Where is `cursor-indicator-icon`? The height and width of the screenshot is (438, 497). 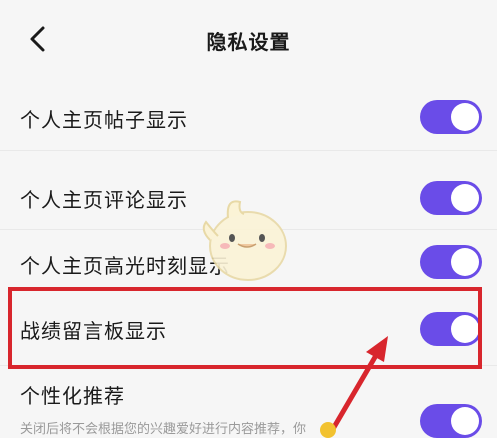 cursor-indicator-icon is located at coordinates (328, 430).